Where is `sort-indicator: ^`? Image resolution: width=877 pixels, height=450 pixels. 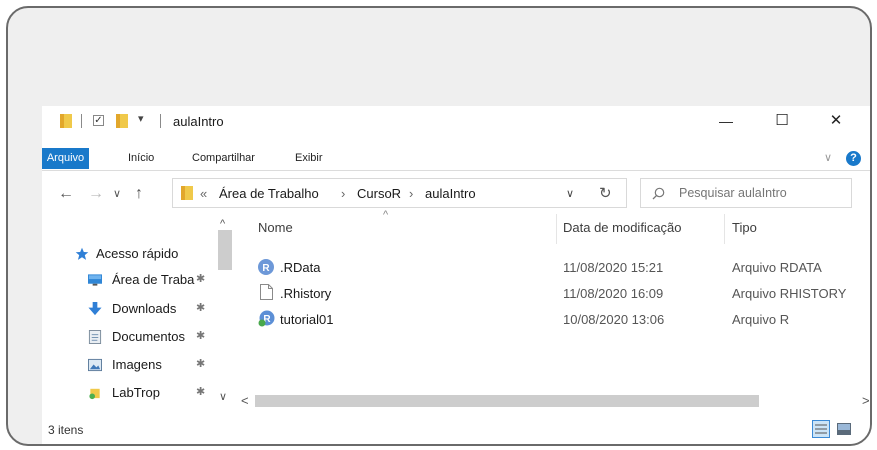 sort-indicator: ^ is located at coordinates (386, 215).